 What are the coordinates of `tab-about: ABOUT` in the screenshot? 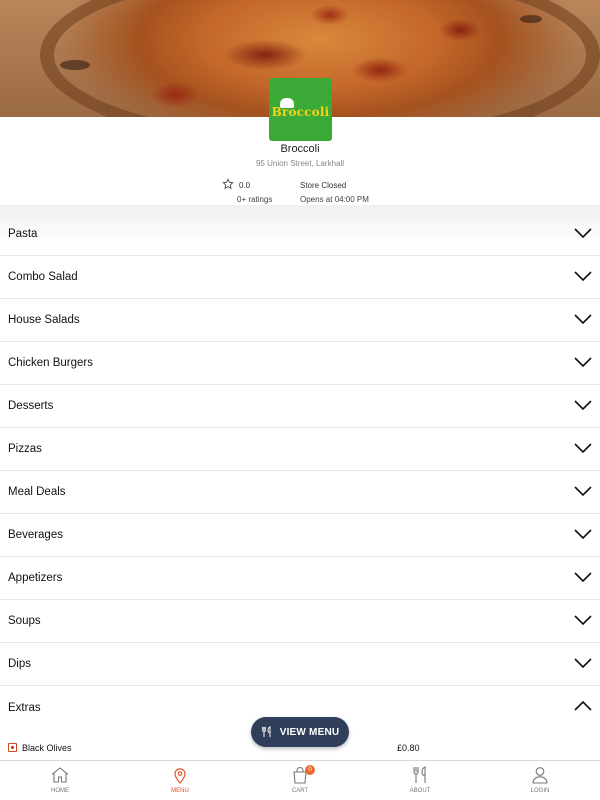 It's located at (420, 780).